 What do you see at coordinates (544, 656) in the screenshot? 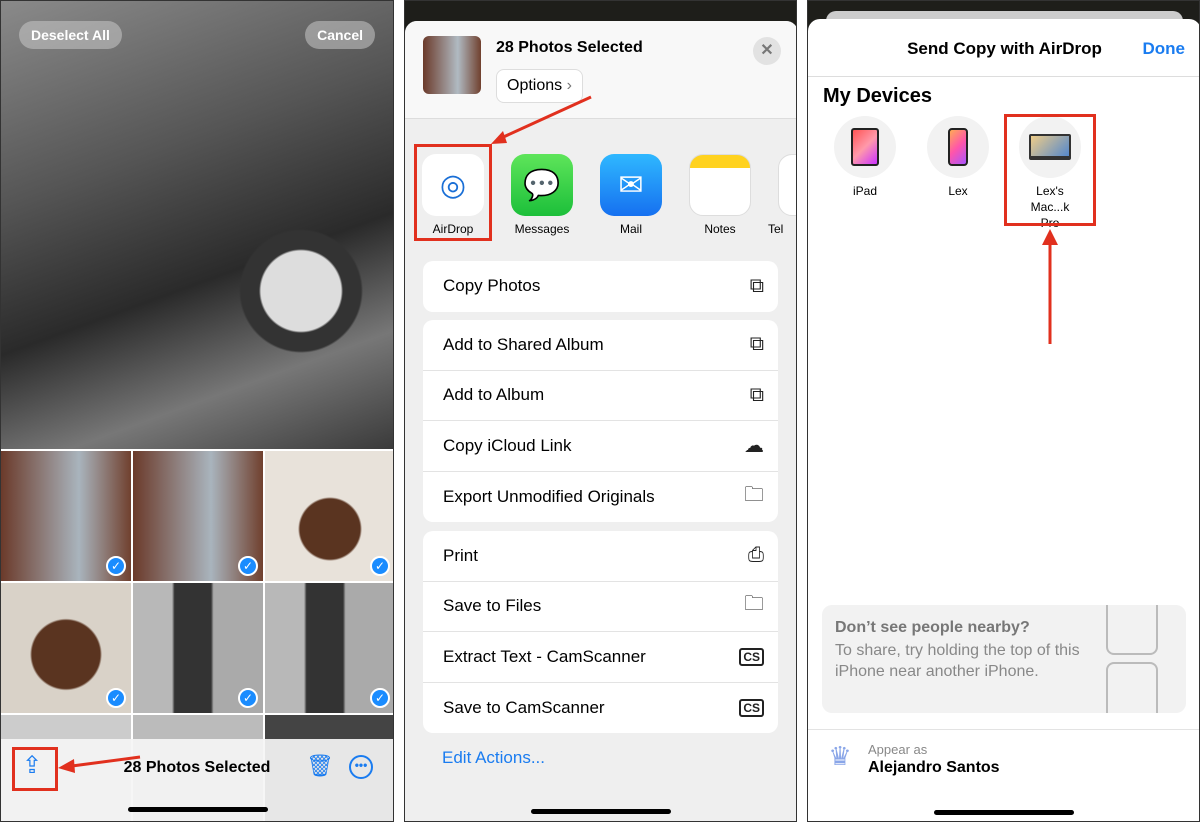
I see `action-label: Extract Text - CamScanner` at bounding box center [544, 656].